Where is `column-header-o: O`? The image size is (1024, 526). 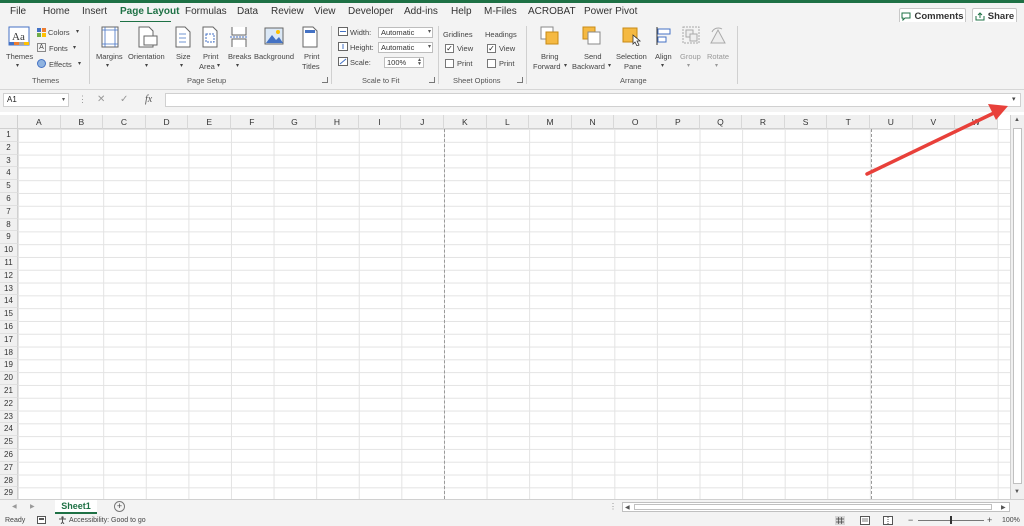 column-header-o: O is located at coordinates (635, 122).